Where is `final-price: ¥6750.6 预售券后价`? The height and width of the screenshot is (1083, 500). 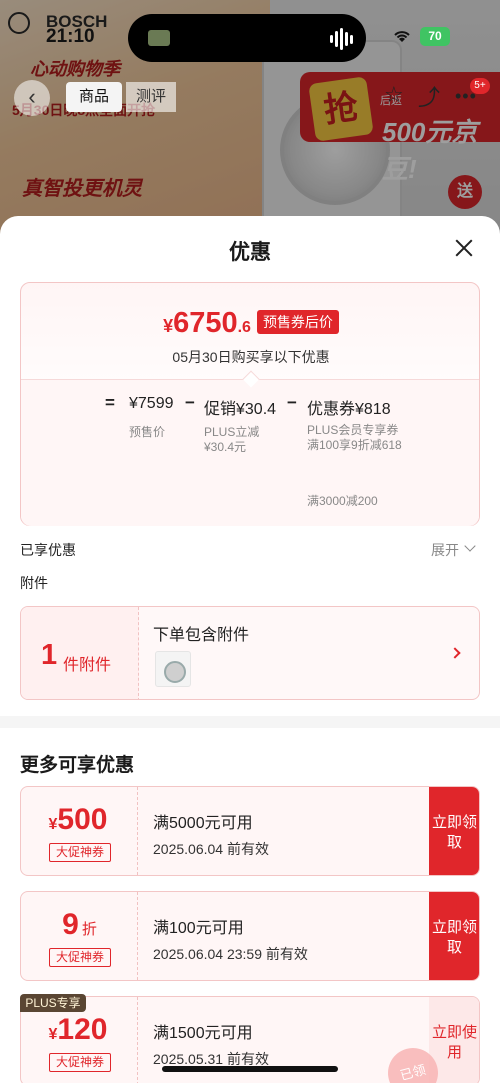 final-price: ¥6750.6 预售券后价 is located at coordinates (251, 323).